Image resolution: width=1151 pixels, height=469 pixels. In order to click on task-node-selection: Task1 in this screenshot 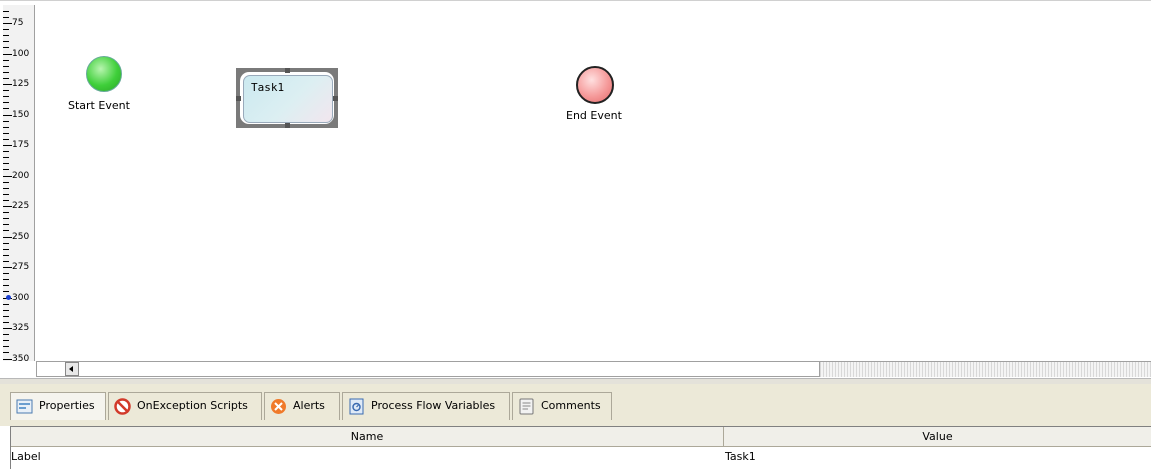, I will do `click(287, 98)`.